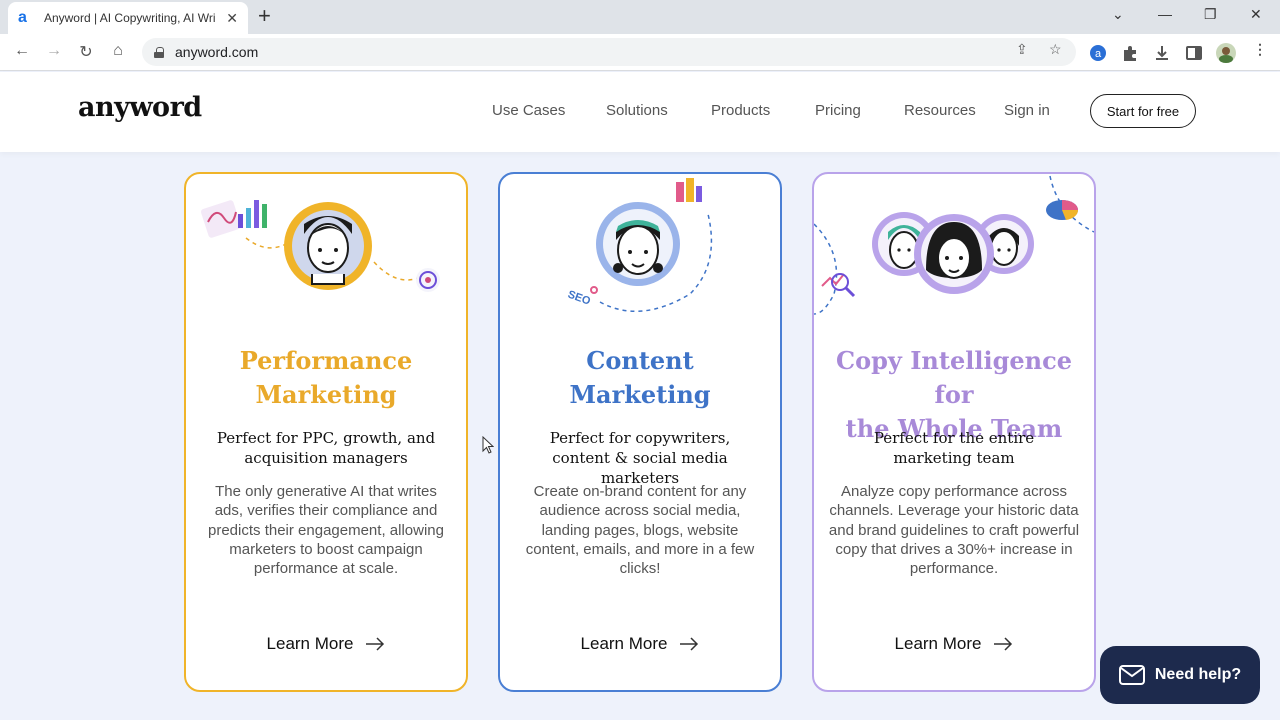 This screenshot has height=720, width=1280. What do you see at coordinates (86, 52) in the screenshot?
I see `reload-icon: ↻` at bounding box center [86, 52].